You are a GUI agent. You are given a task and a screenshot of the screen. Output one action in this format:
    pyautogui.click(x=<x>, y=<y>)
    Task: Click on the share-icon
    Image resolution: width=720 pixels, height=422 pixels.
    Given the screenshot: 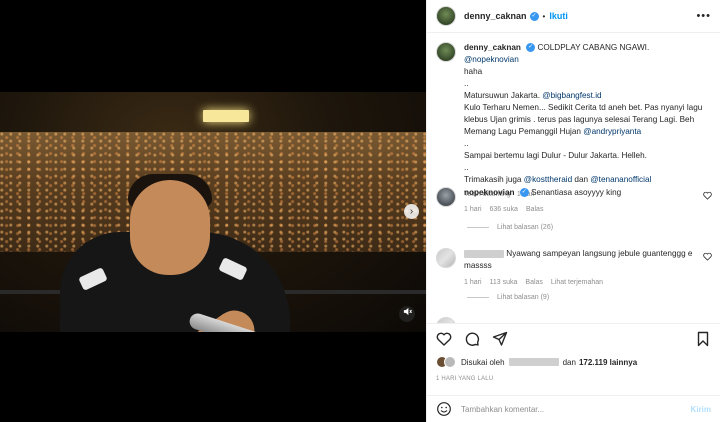 What is the action you would take?
    pyautogui.click(x=500, y=339)
    